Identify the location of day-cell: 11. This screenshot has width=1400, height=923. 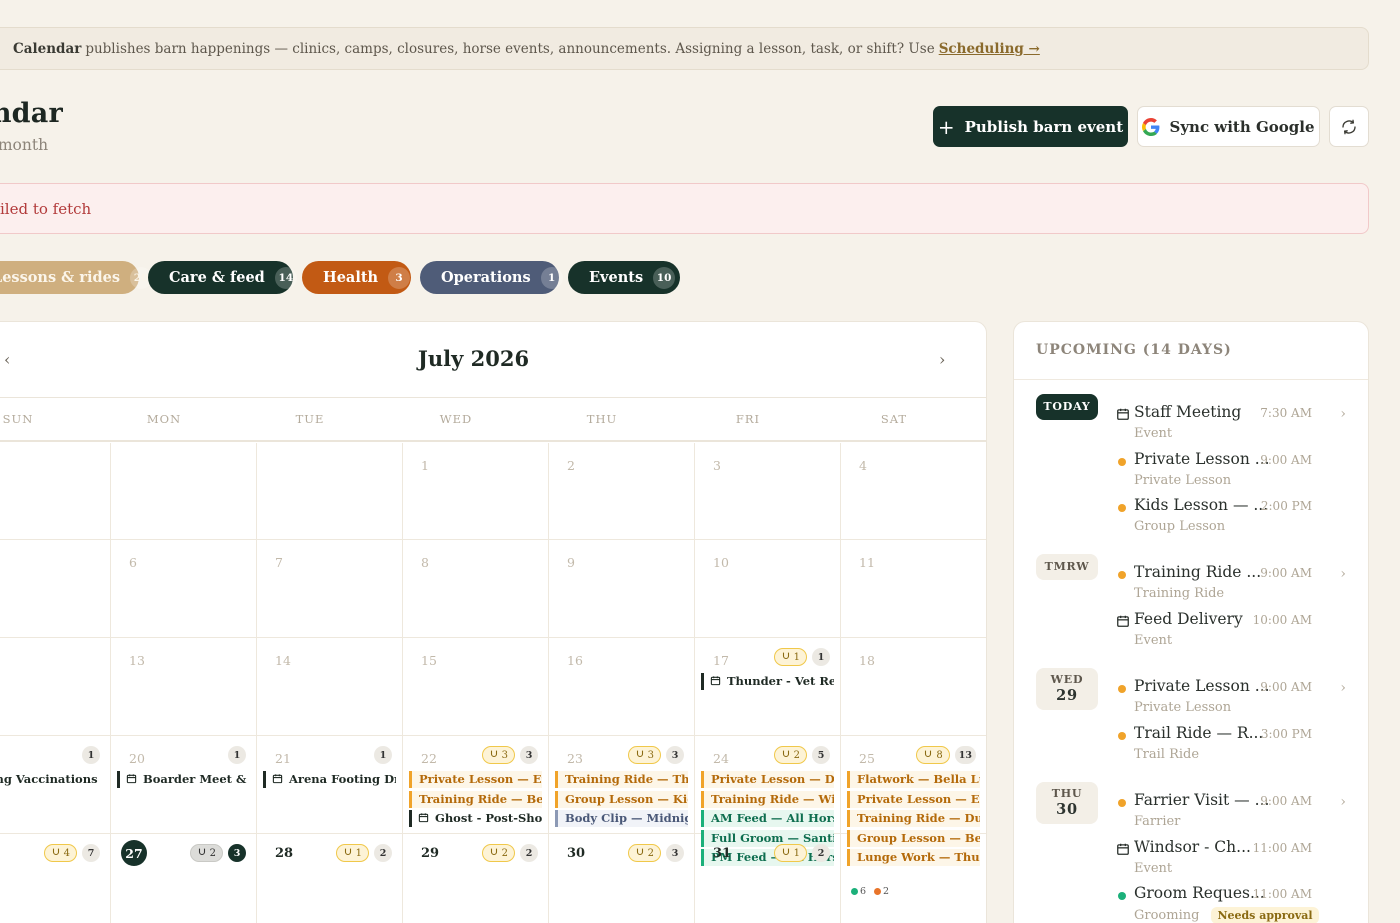
(913, 589).